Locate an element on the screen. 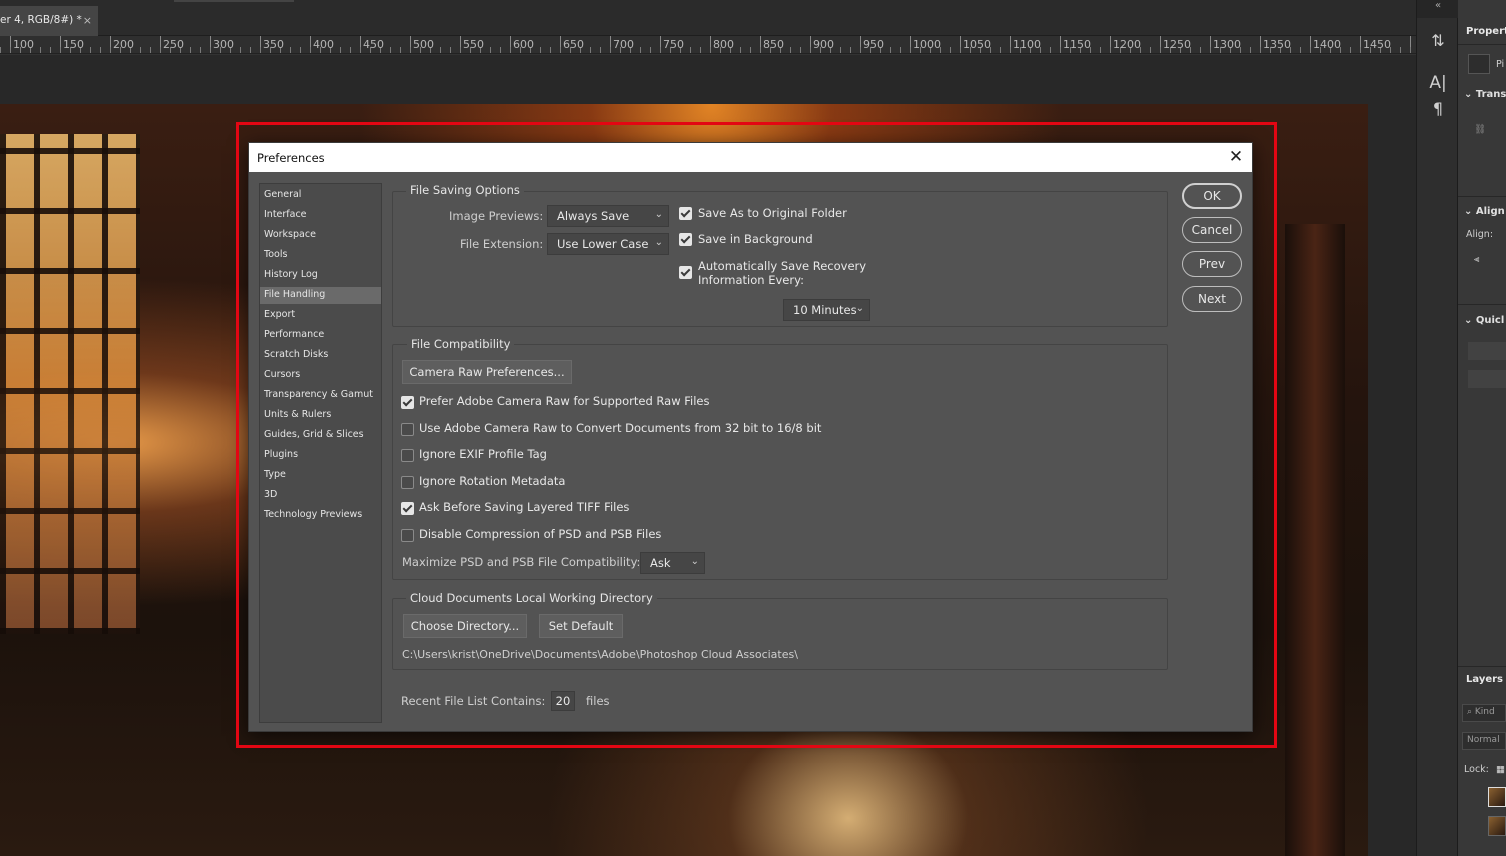 The height and width of the screenshot is (856, 1506). nav-item-export: Export is located at coordinates (320, 315).